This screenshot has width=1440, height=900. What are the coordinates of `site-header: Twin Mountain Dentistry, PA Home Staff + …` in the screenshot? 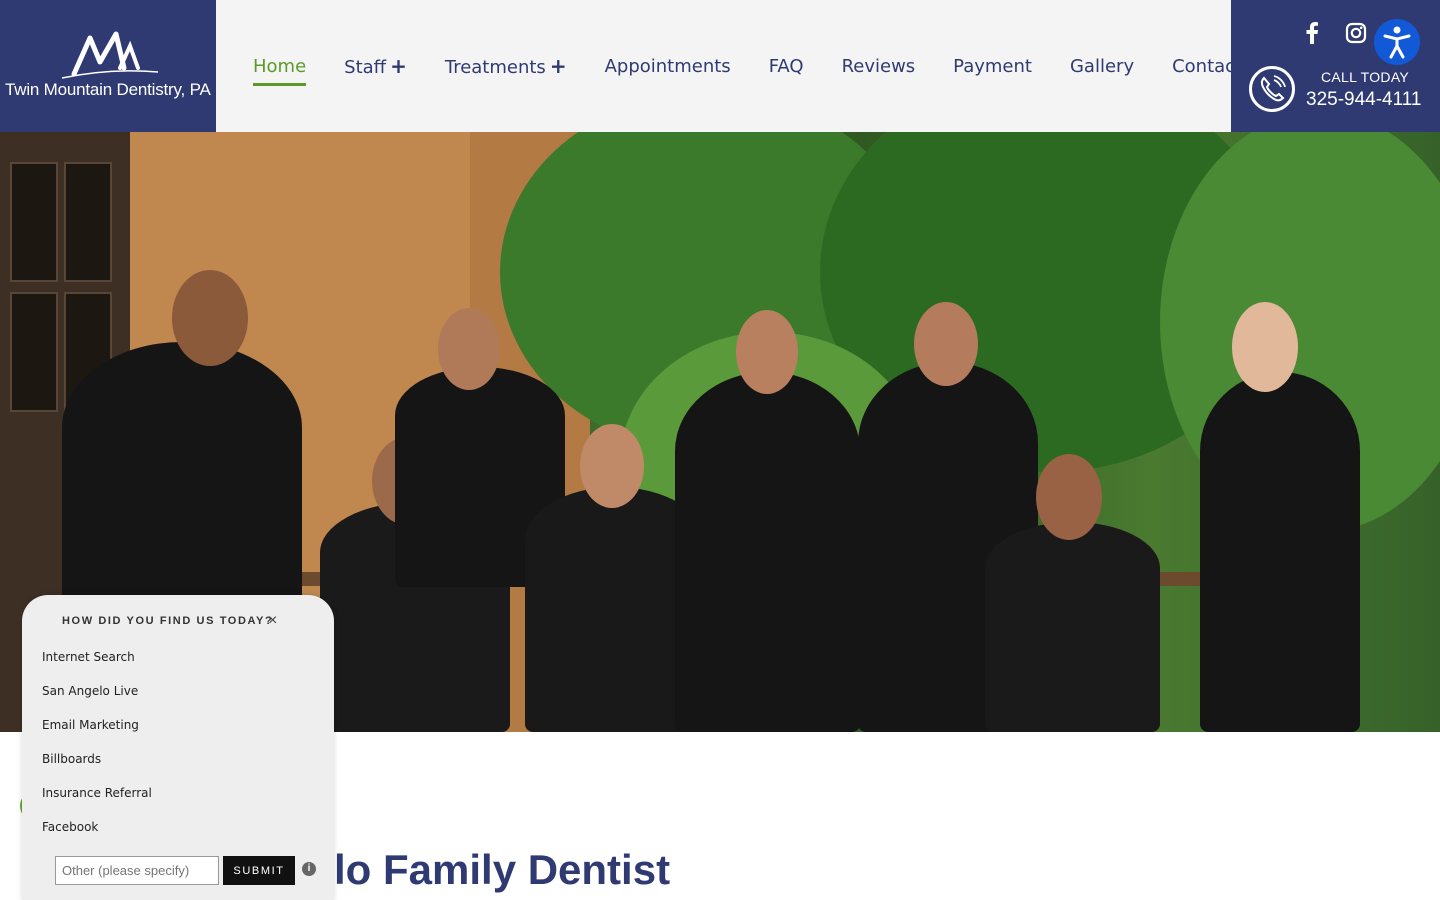 It's located at (720, 66).